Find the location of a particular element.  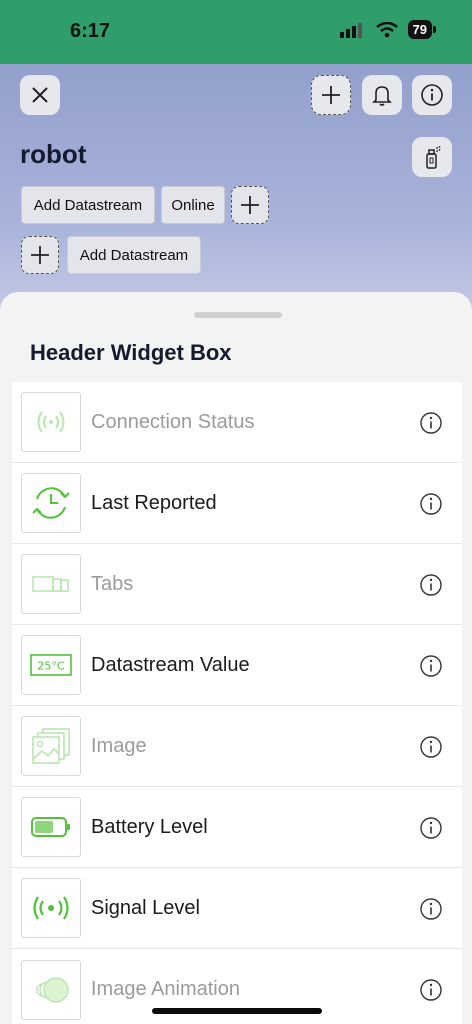

image-animation-icon is located at coordinates (52, 989).